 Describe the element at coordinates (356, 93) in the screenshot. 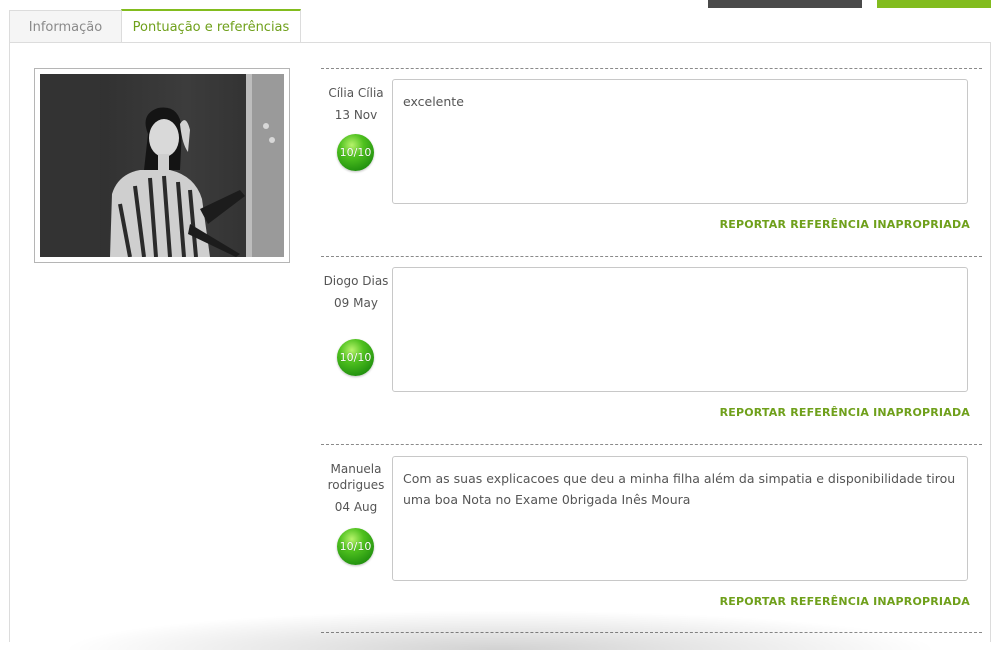

I see `review-author: Cília Cília` at that location.